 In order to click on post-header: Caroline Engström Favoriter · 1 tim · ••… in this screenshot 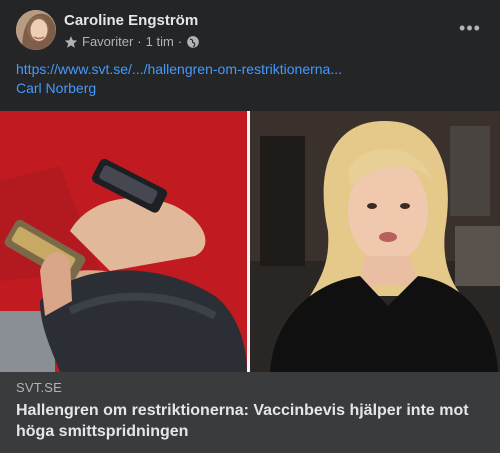, I will do `click(250, 32)`.